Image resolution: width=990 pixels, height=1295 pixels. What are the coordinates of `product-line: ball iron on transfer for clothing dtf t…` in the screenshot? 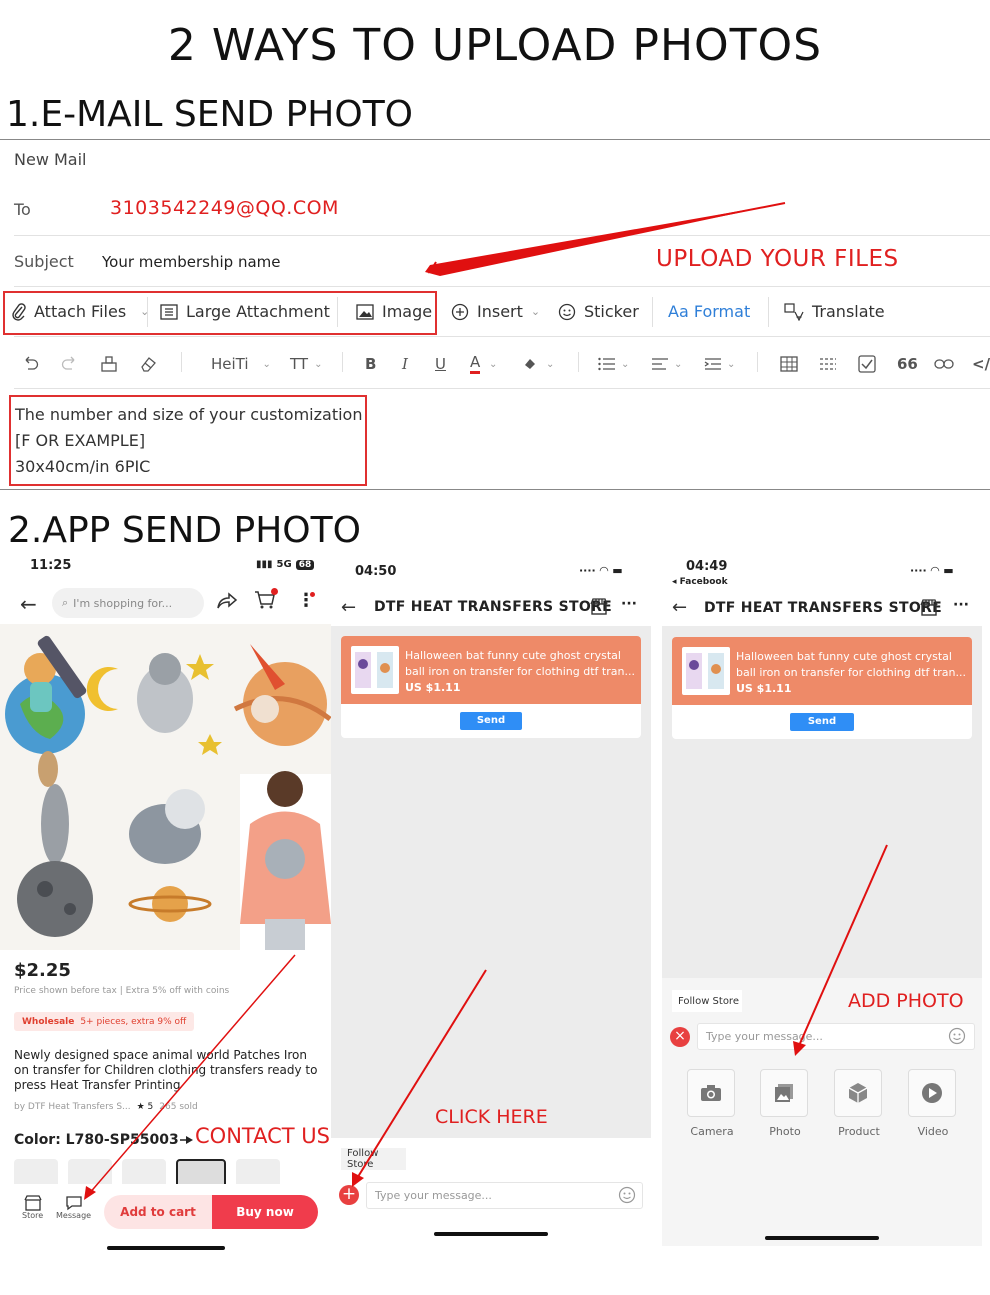 It's located at (851, 672).